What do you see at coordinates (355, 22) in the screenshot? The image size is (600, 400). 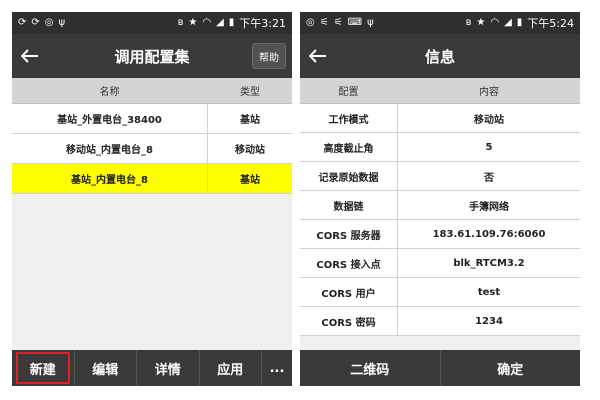 I see `keyboard-icon: ⌨` at bounding box center [355, 22].